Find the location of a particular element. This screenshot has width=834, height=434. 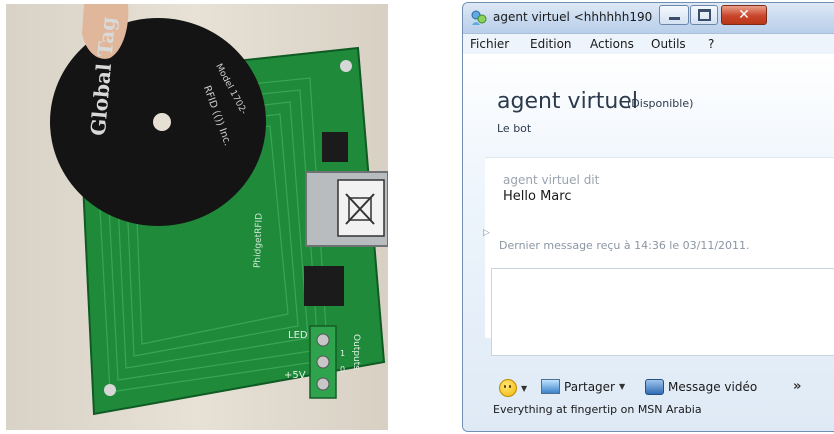

share-label: Partager is located at coordinates (589, 386).